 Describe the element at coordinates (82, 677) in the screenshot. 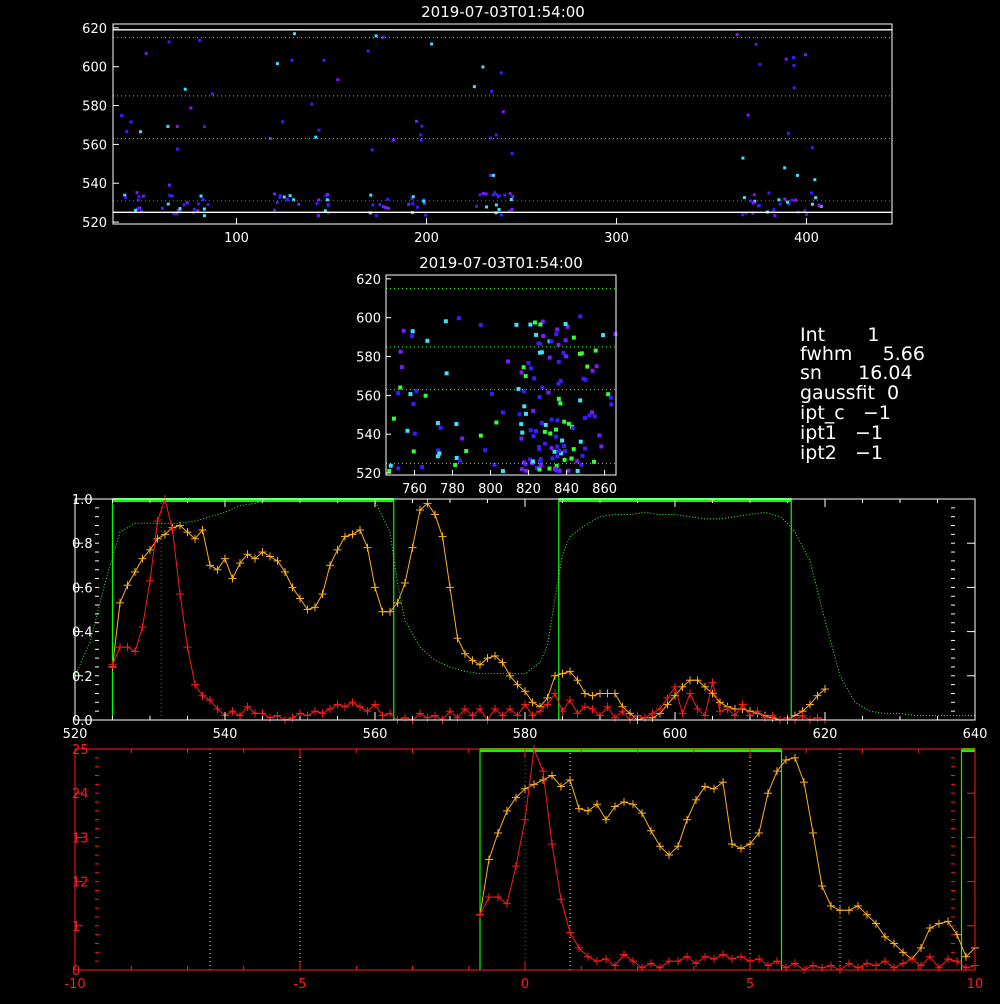

I see `y-tick-label: 0.2` at that location.